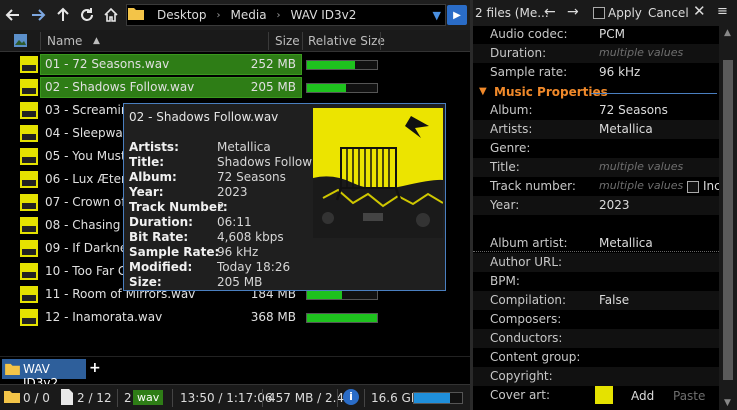  What do you see at coordinates (526, 262) in the screenshot?
I see `property-label: Author URL:` at bounding box center [526, 262].